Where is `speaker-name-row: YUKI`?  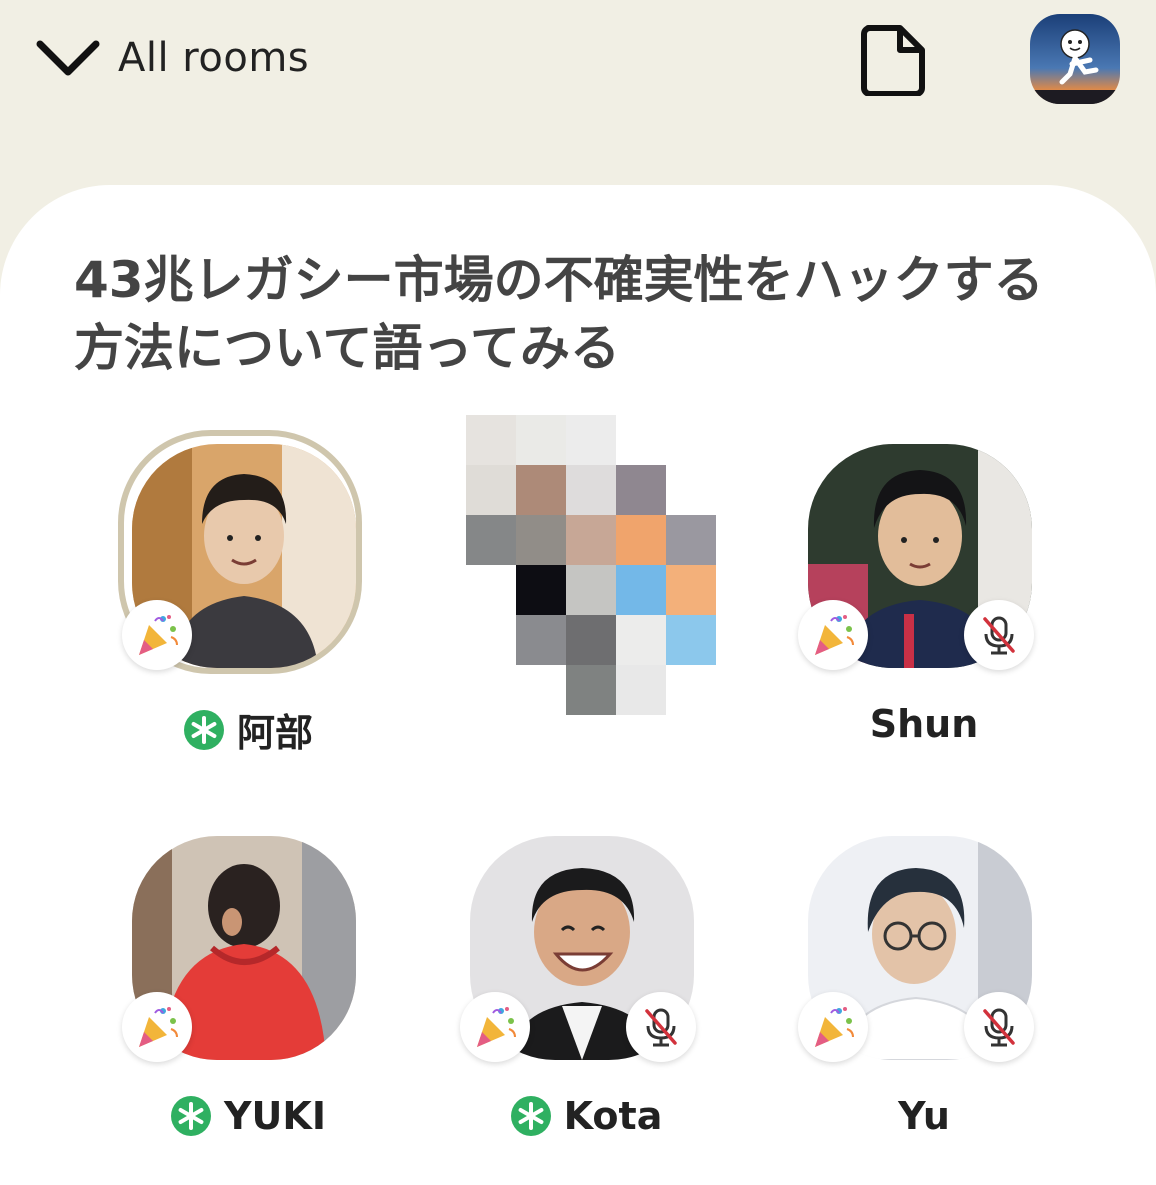 speaker-name-row: YUKI is located at coordinates (248, 1116).